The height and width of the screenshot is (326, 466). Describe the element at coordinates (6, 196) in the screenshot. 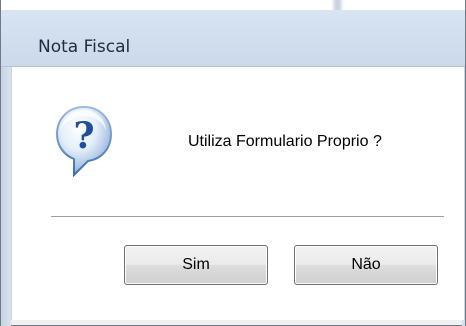

I see `window-frame-left` at that location.